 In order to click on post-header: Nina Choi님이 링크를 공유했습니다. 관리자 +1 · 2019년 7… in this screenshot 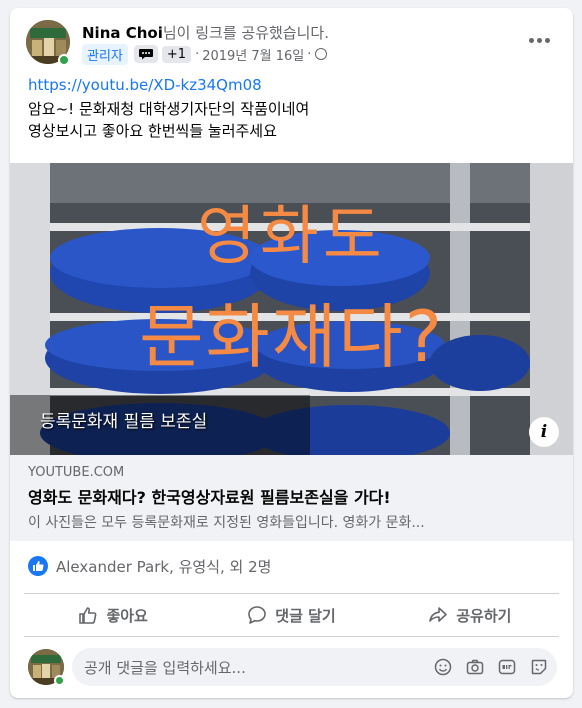, I will do `click(291, 39)`.